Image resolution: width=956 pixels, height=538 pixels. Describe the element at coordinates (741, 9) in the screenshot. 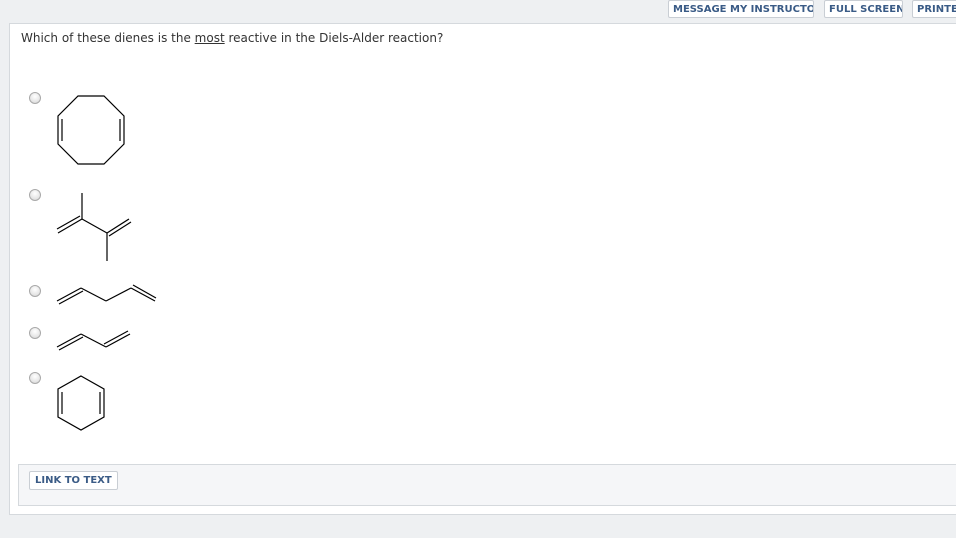

I see `message-instructor-button: MESSAGE MY INSTRUCTOR` at that location.